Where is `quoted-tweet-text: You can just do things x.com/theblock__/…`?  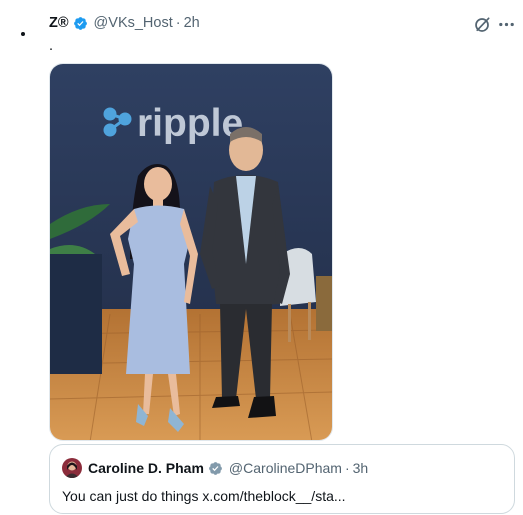 quoted-tweet-text: You can just do things x.com/theblock__/… is located at coordinates (204, 496).